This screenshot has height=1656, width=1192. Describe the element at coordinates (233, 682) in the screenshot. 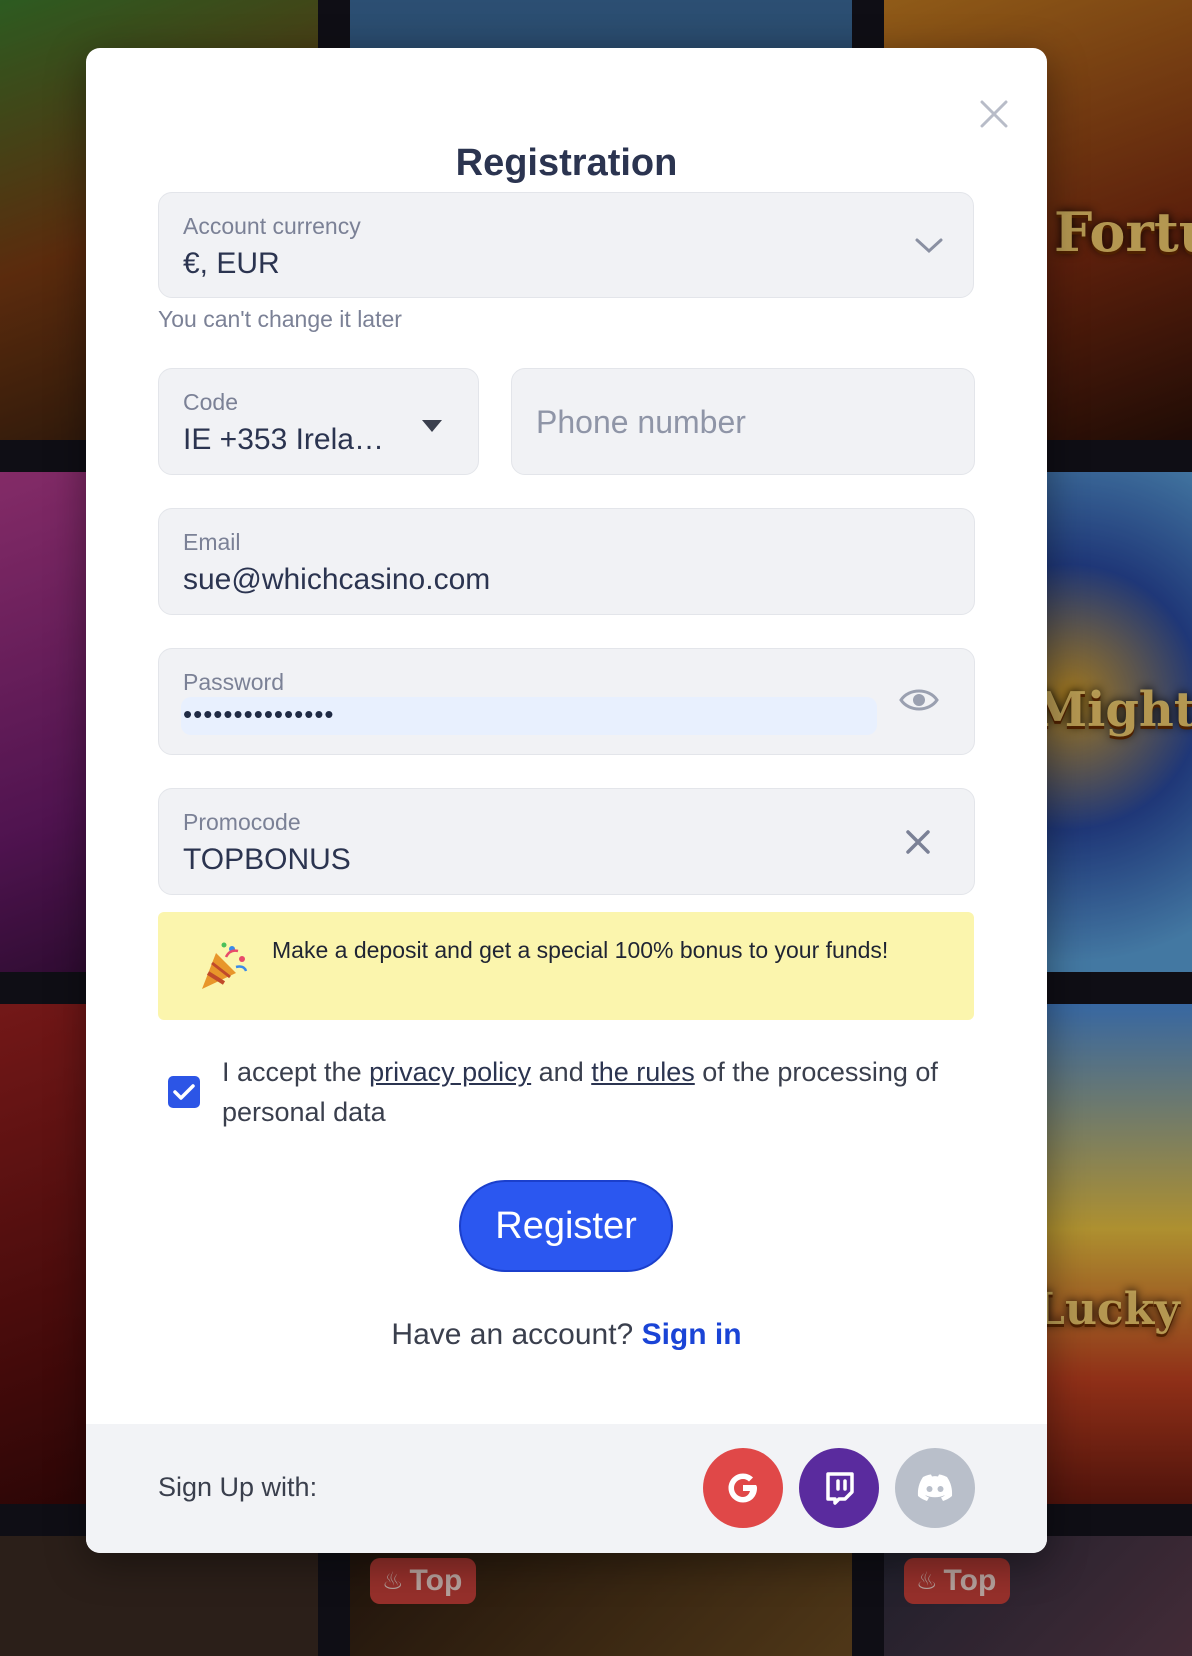

I see `password-label: Password` at that location.